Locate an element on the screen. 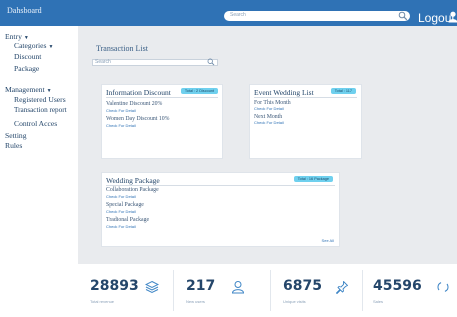  package-item-title: Tradional Package is located at coordinates (128, 220).